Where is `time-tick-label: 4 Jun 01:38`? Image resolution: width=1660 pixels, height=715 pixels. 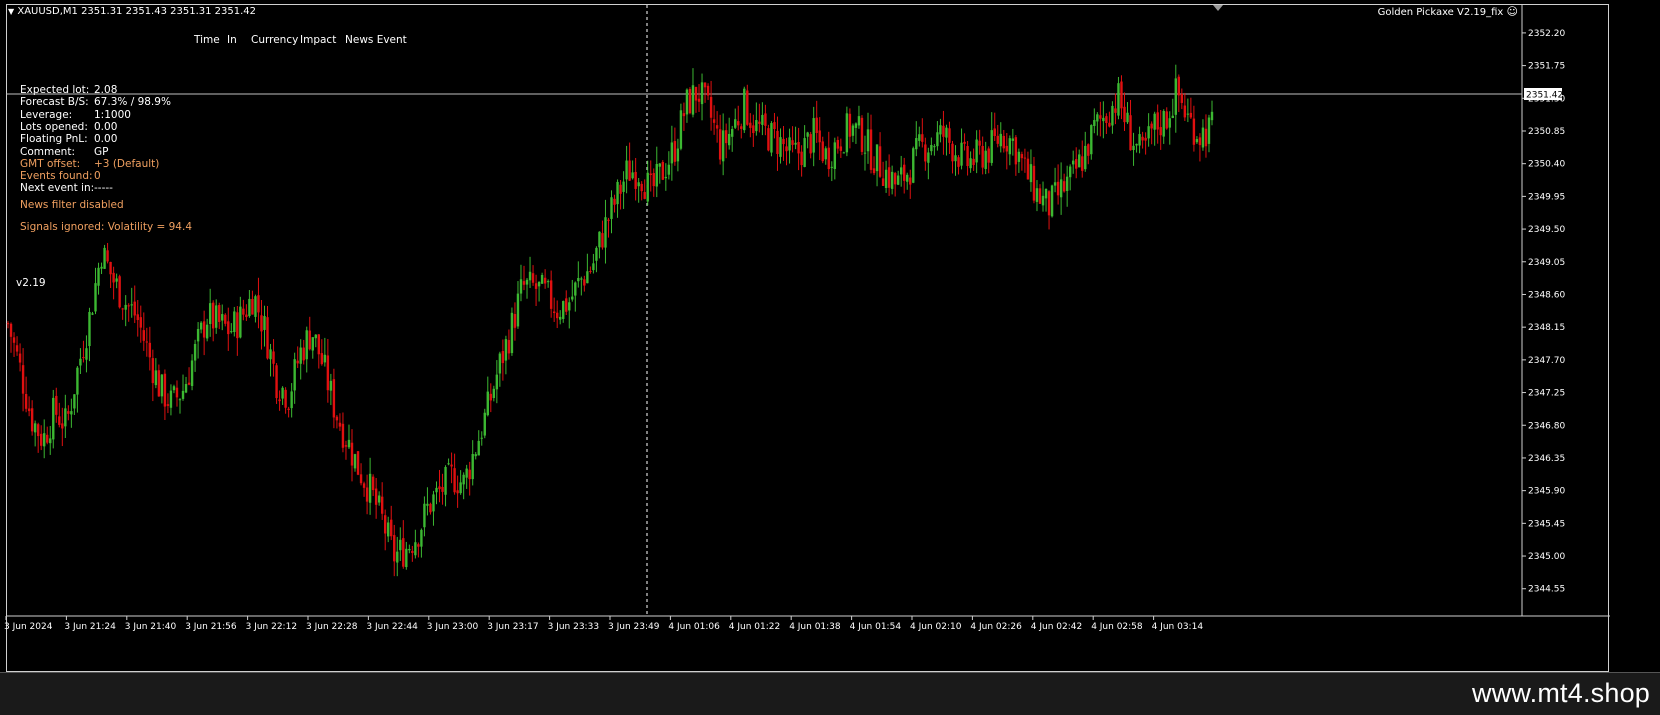 time-tick-label: 4 Jun 01:38 is located at coordinates (815, 627).